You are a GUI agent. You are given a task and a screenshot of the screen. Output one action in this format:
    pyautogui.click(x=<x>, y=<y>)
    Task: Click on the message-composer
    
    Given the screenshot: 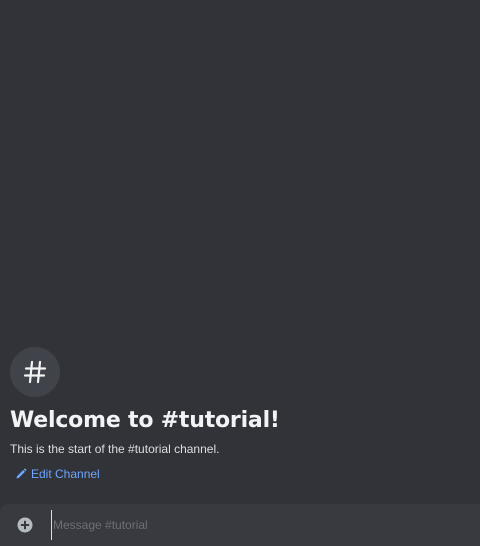 What is the action you would take?
    pyautogui.click(x=240, y=525)
    